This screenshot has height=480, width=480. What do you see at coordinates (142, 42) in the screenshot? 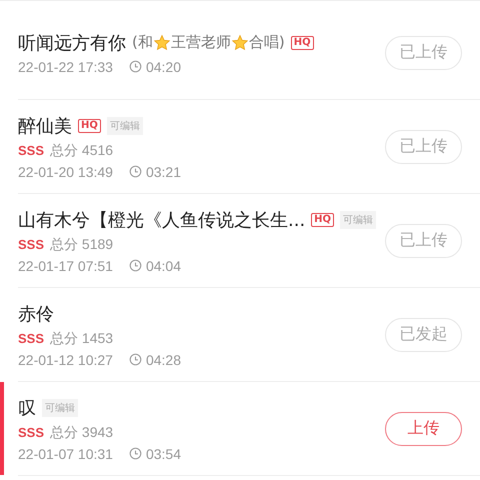
I see `subtitle-text: (和` at bounding box center [142, 42].